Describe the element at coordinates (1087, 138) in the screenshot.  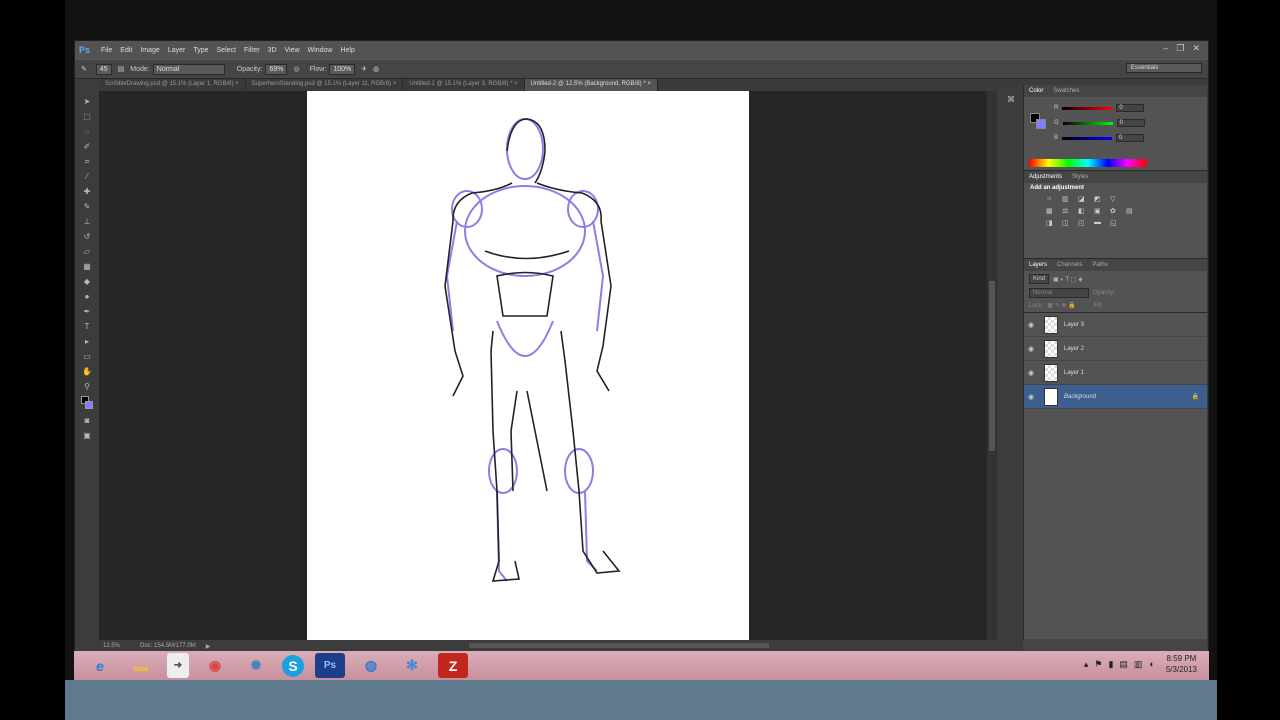
I see `blue-slider` at that location.